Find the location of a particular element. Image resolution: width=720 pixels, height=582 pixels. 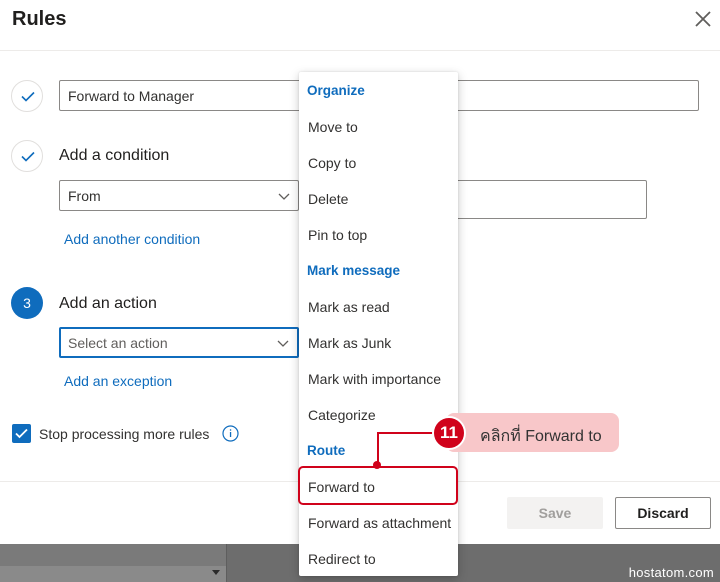

discard-button: Discard is located at coordinates (663, 513).